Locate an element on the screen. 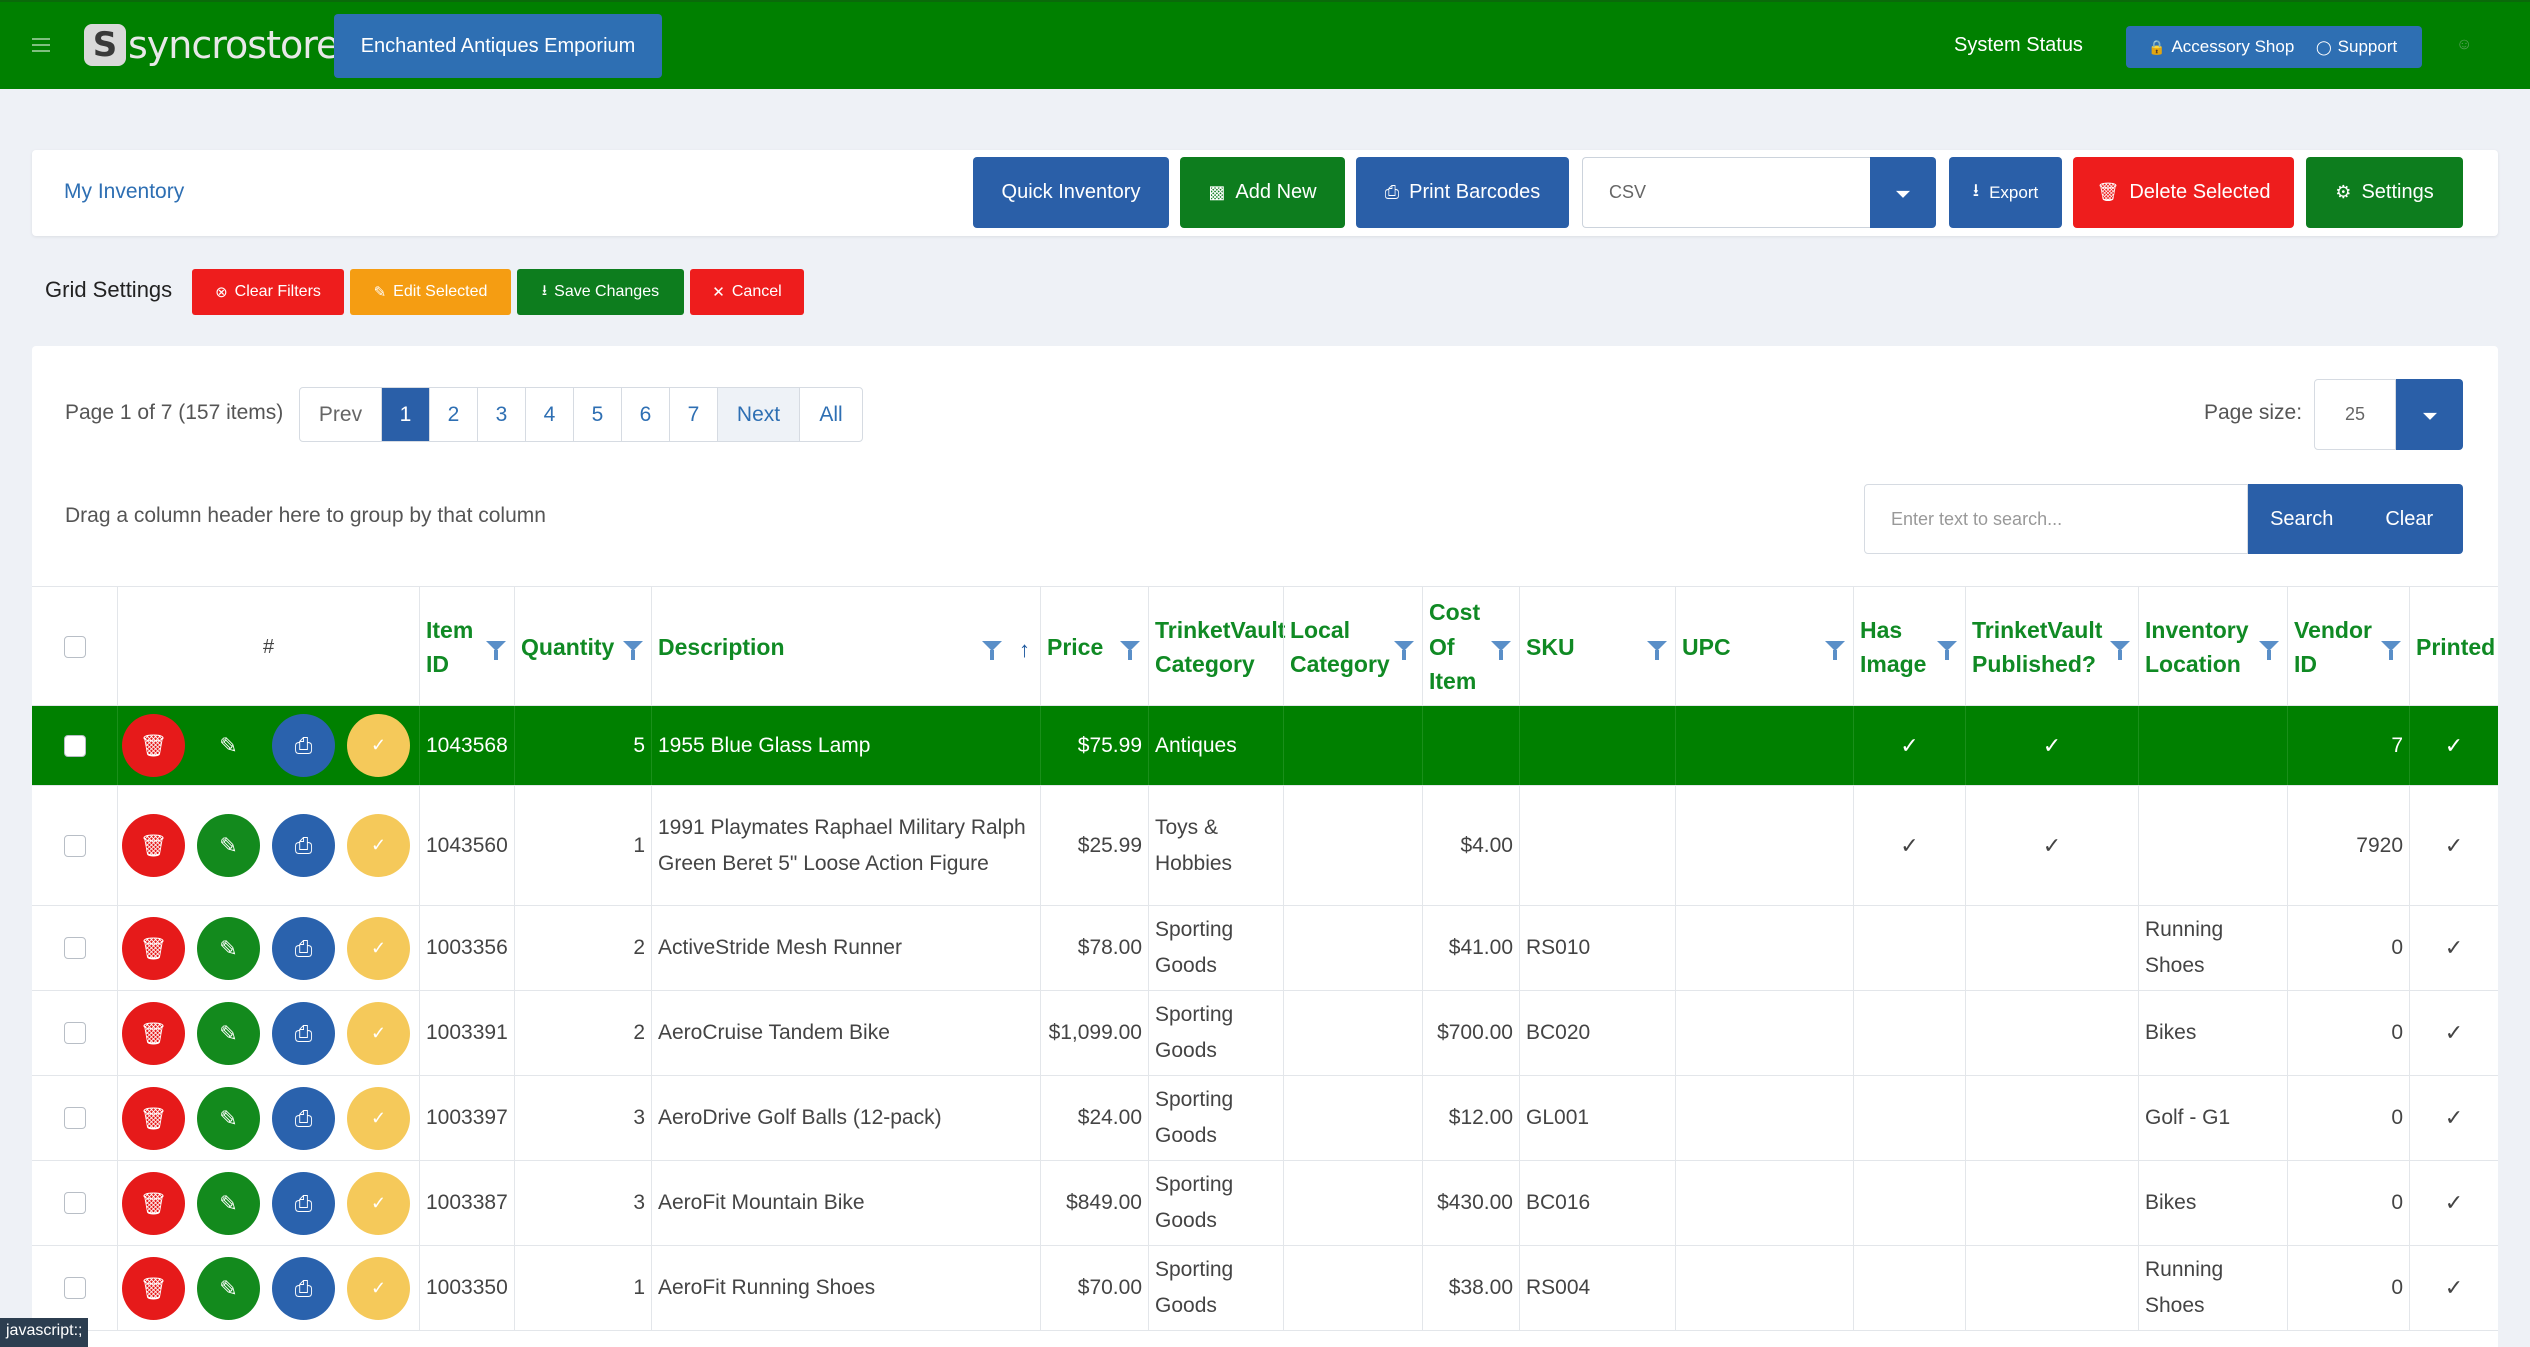  search-button: Search is located at coordinates (2302, 519).